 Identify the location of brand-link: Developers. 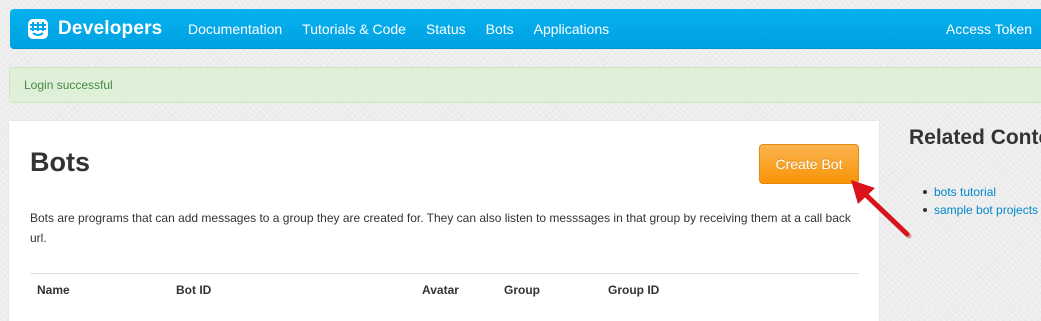
(94, 29).